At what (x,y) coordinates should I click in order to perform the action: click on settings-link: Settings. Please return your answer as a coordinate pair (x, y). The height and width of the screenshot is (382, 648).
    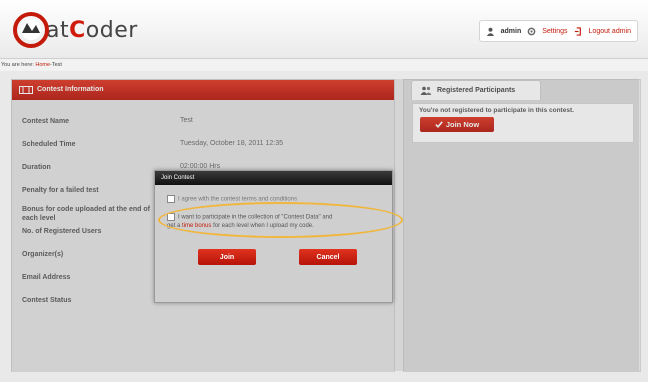
    Looking at the image, I should click on (554, 31).